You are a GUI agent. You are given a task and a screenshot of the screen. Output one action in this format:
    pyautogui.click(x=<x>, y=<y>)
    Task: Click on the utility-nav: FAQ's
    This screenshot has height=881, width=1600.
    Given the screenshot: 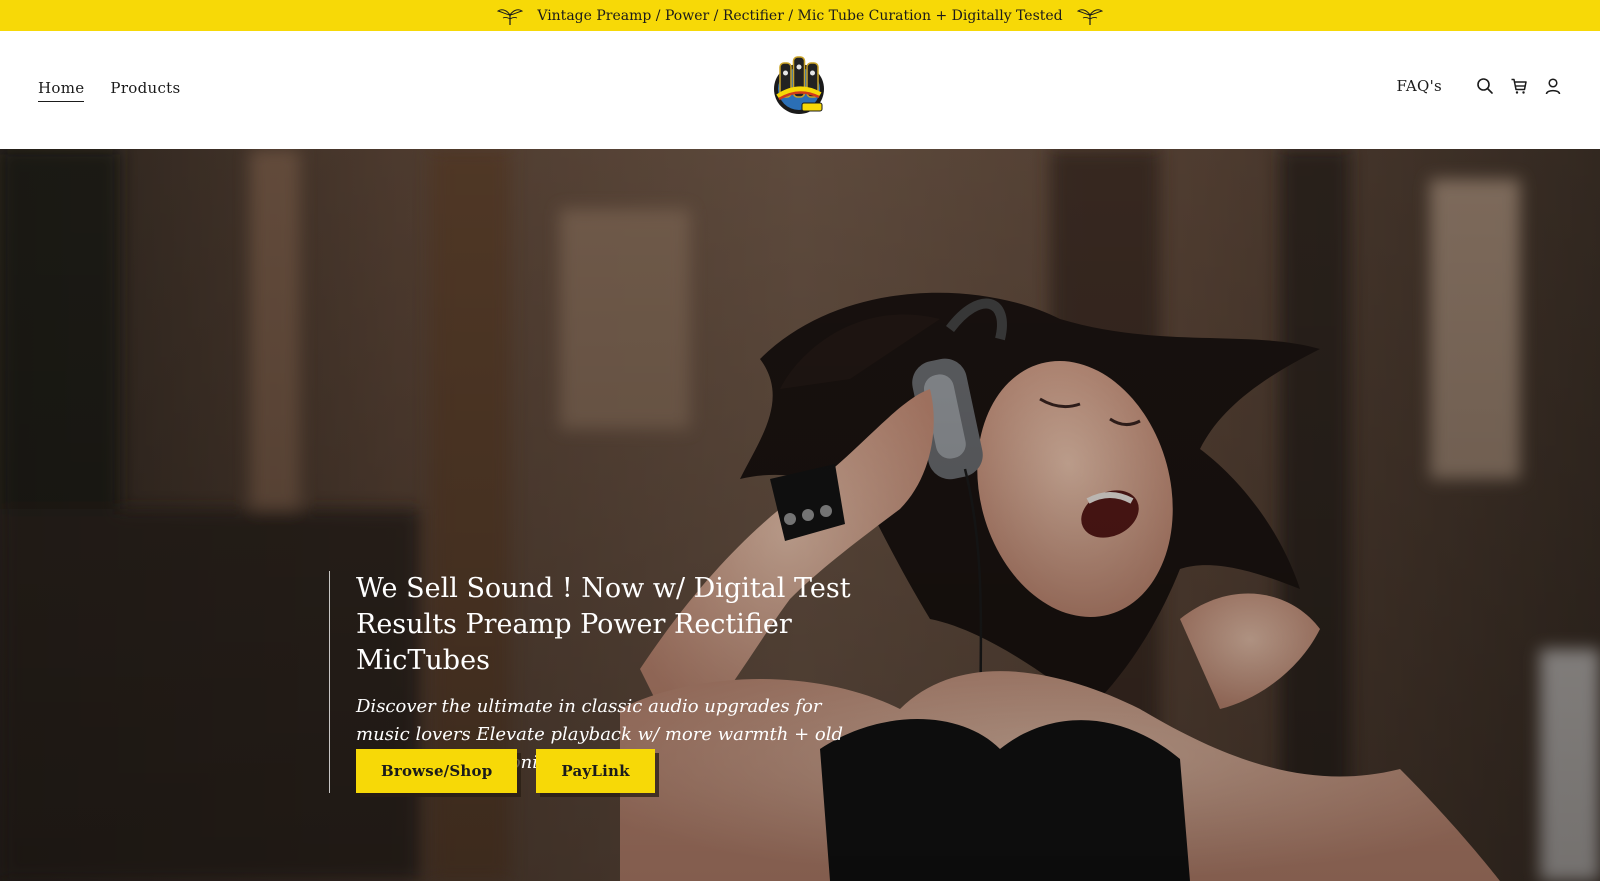 What is the action you would take?
    pyautogui.click(x=1479, y=86)
    